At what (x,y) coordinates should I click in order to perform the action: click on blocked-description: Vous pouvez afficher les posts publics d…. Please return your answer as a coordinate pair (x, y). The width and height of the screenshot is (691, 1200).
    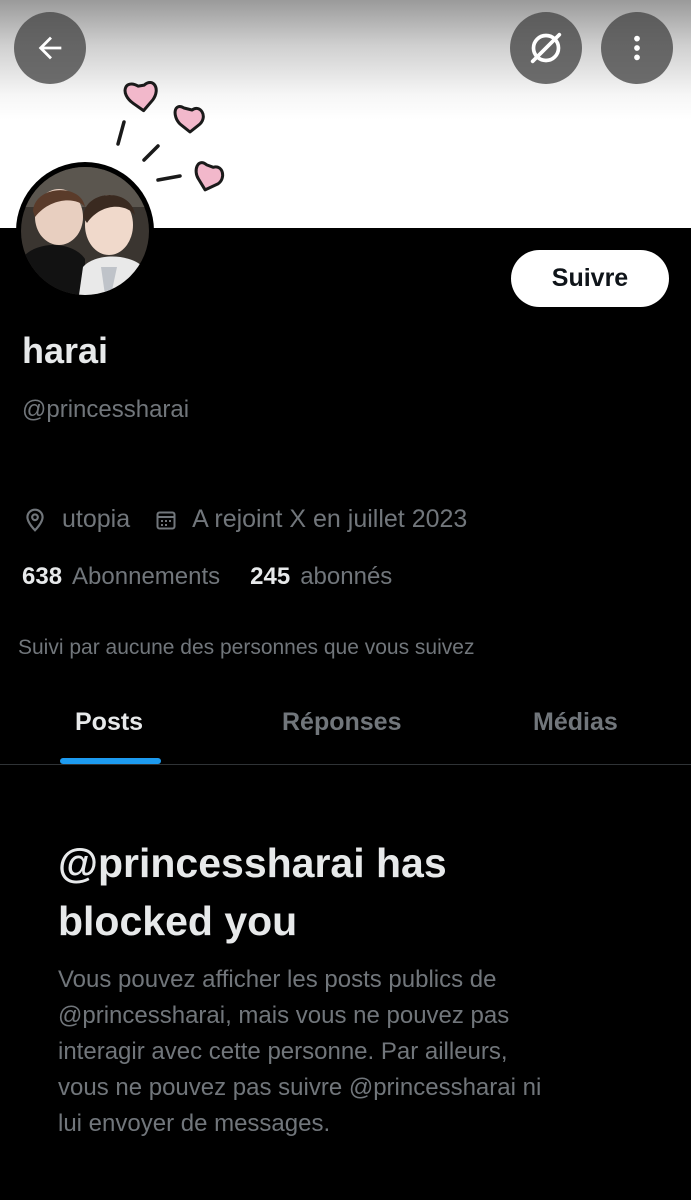
    Looking at the image, I should click on (343, 1052).